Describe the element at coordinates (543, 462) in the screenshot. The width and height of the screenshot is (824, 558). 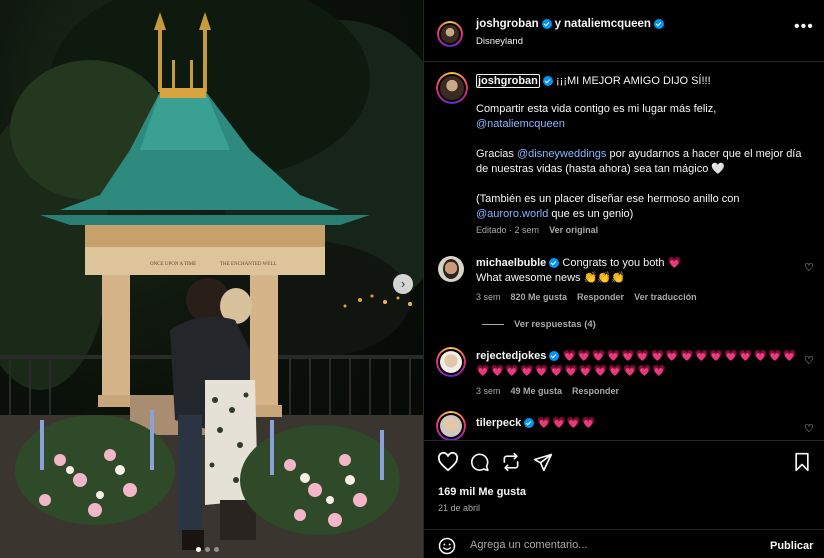
I see `share-send-icon` at that location.